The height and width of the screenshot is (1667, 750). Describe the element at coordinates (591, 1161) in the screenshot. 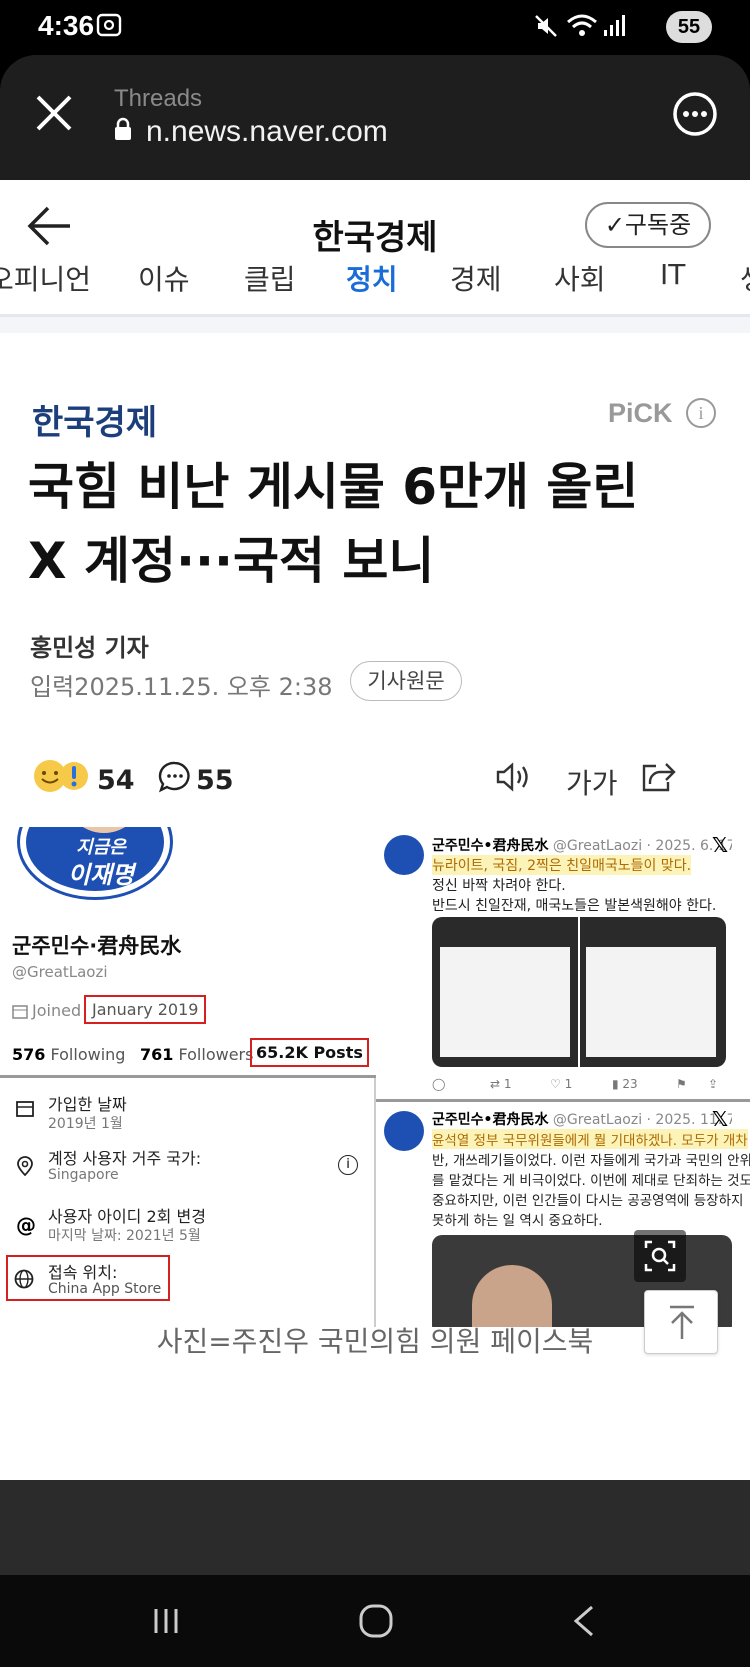

I see `tweet-2-line-2: 반, 개쓰레기들이었다. 이런 자들에게 국가과 국민의 안위` at that location.